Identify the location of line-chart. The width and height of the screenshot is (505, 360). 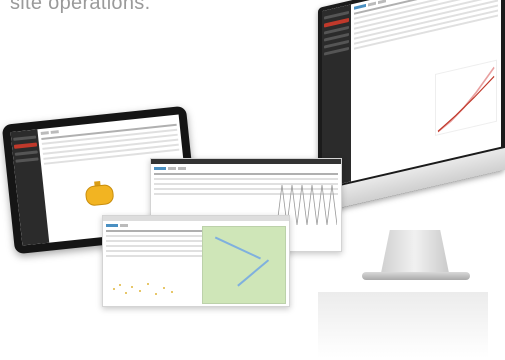
(465, 98).